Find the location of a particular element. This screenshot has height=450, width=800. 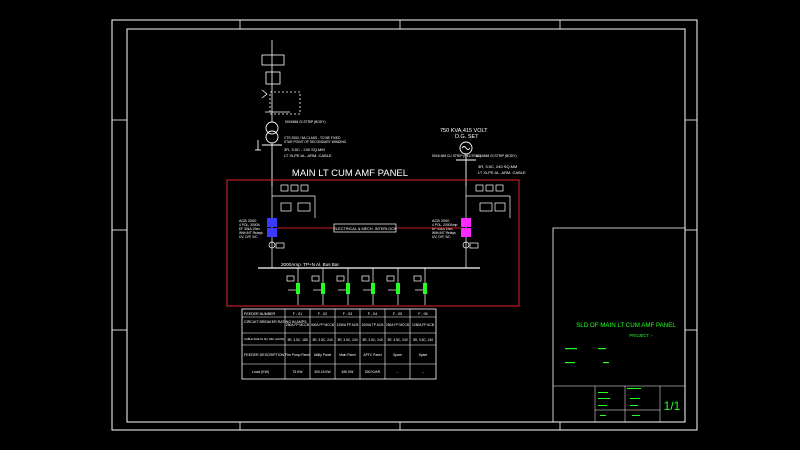

feeder-1-breaker: 250A FP MCCB is located at coordinates (298, 325).